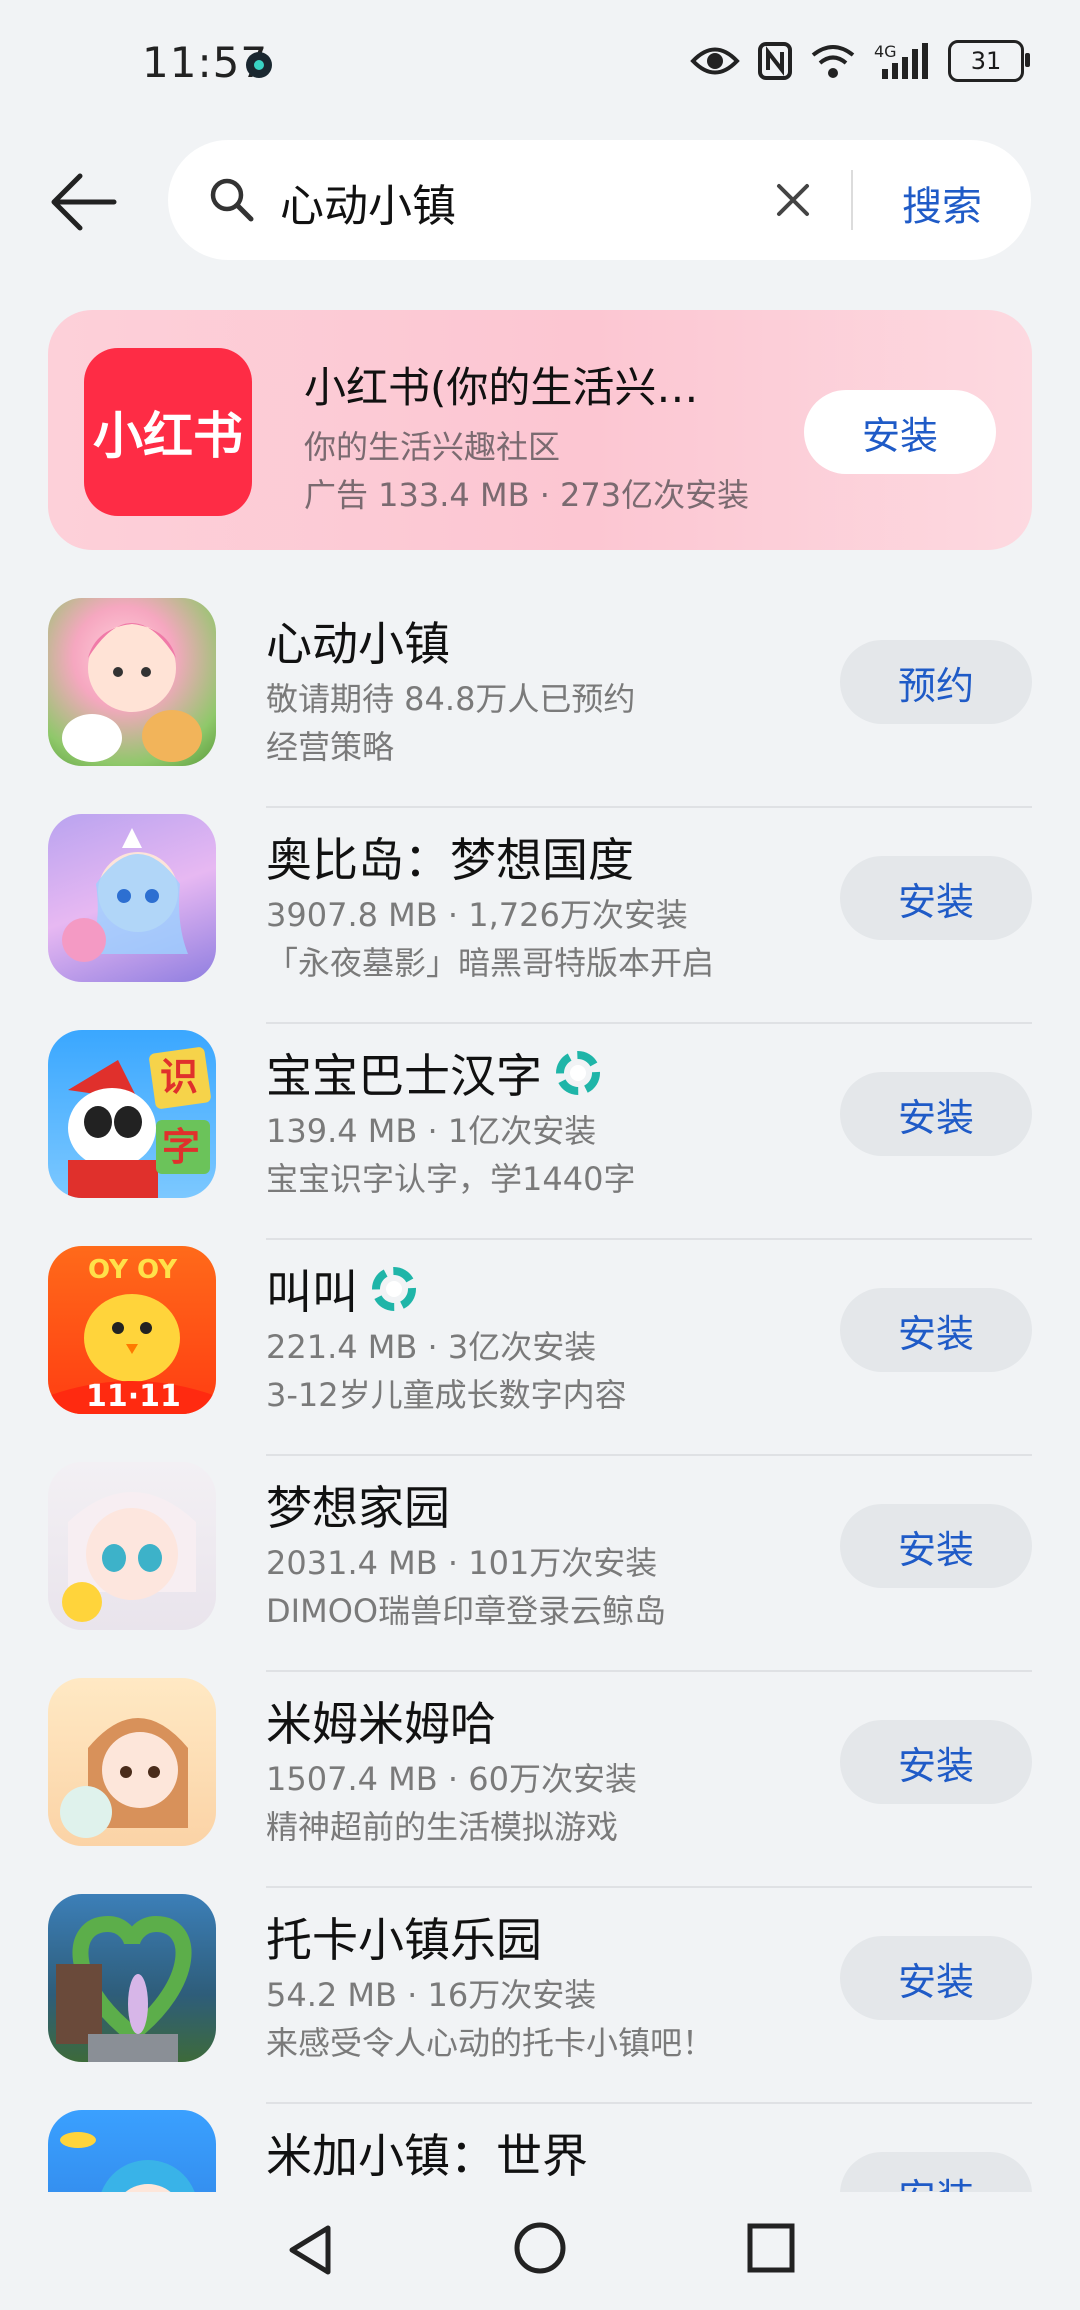  I want to click on nav-back-icon, so click(310, 2250).